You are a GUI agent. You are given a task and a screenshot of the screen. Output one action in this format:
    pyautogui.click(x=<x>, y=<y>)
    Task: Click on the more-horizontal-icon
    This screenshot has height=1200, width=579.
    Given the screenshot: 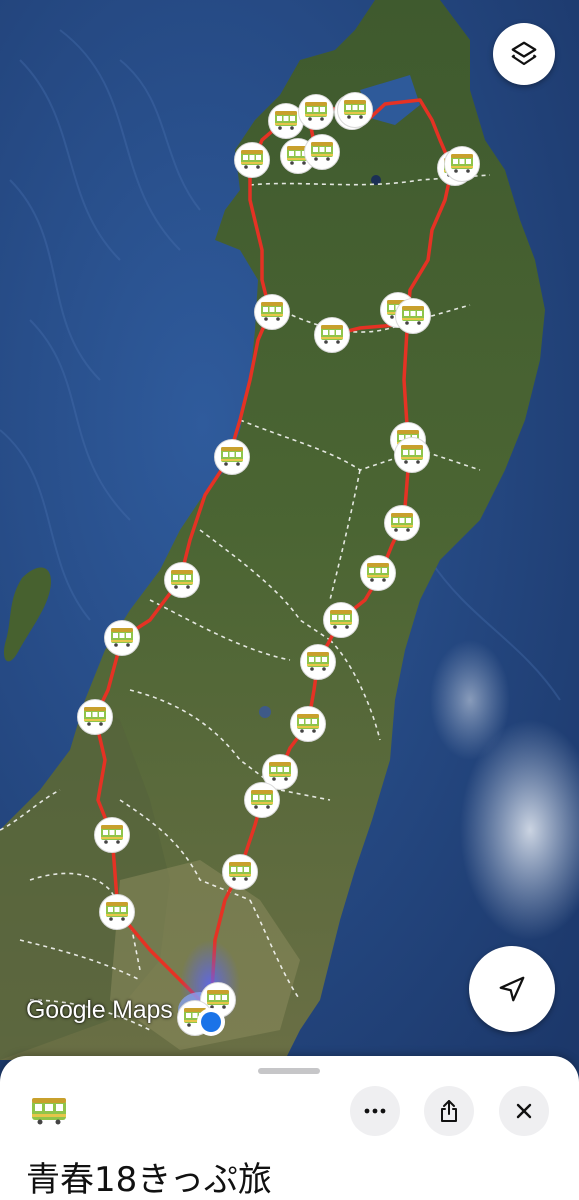 What is the action you would take?
    pyautogui.click(x=375, y=1111)
    